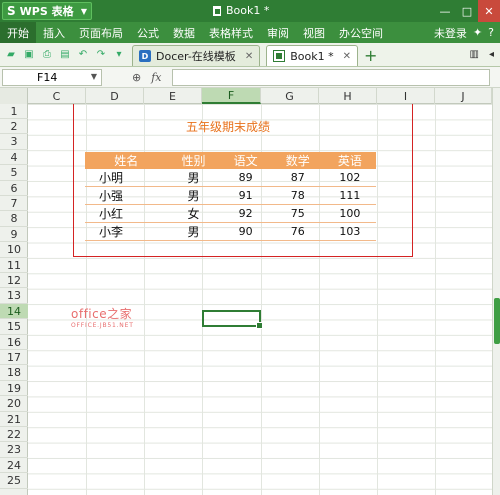  I want to click on row-header: 22, so click(14, 435).